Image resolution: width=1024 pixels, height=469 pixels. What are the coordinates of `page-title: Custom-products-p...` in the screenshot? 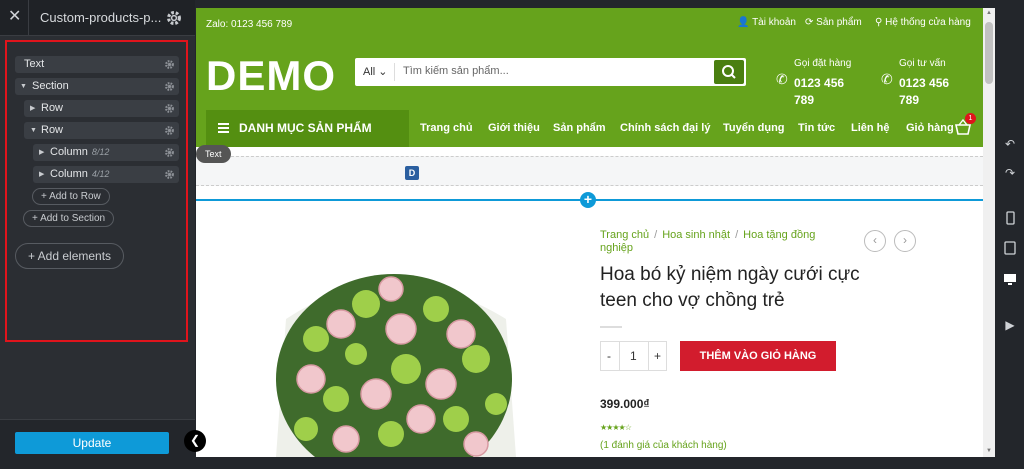 It's located at (101, 17).